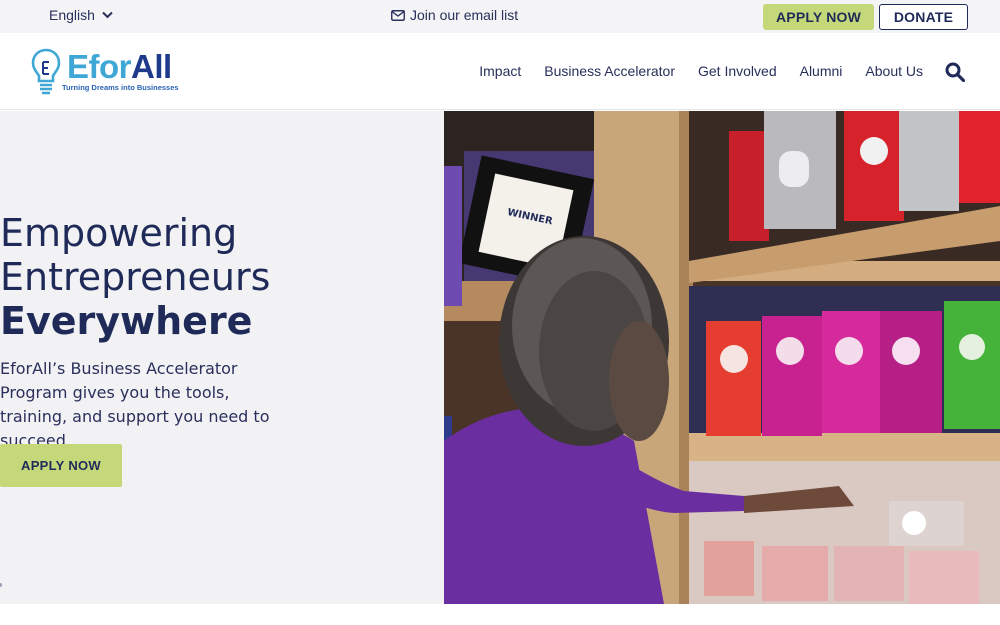 The height and width of the screenshot is (625, 1000). What do you see at coordinates (894, 71) in the screenshot?
I see `nav-item-about-us: About Us` at bounding box center [894, 71].